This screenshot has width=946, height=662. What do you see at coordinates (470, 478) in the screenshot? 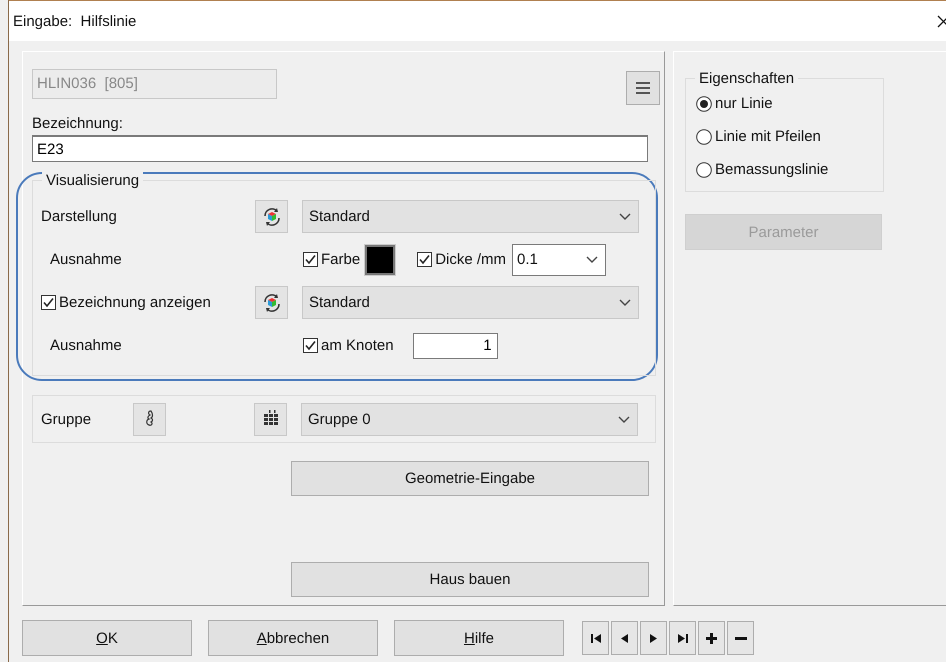
I see `action-button: Geometrie-Eingabe` at bounding box center [470, 478].